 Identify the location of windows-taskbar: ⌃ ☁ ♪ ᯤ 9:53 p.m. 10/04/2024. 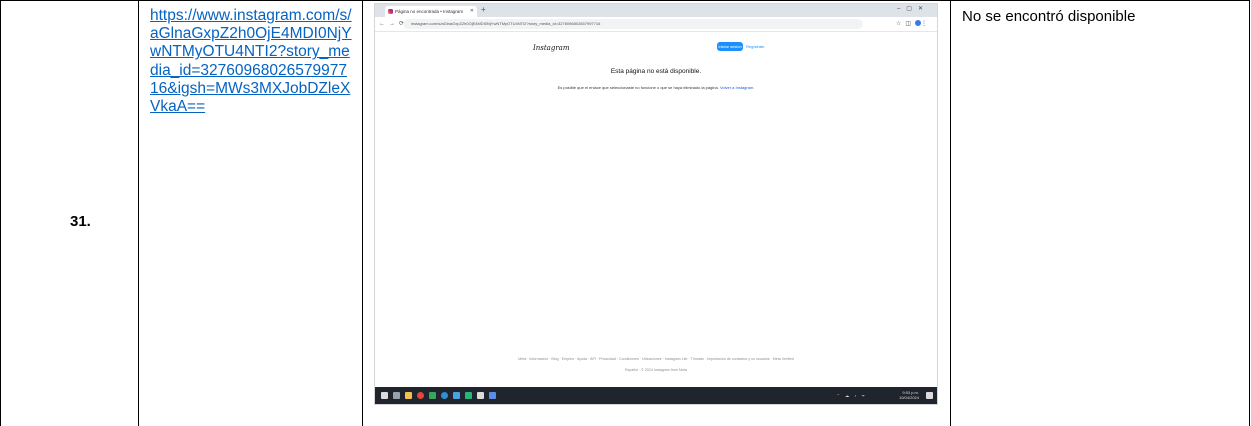
(656, 395).